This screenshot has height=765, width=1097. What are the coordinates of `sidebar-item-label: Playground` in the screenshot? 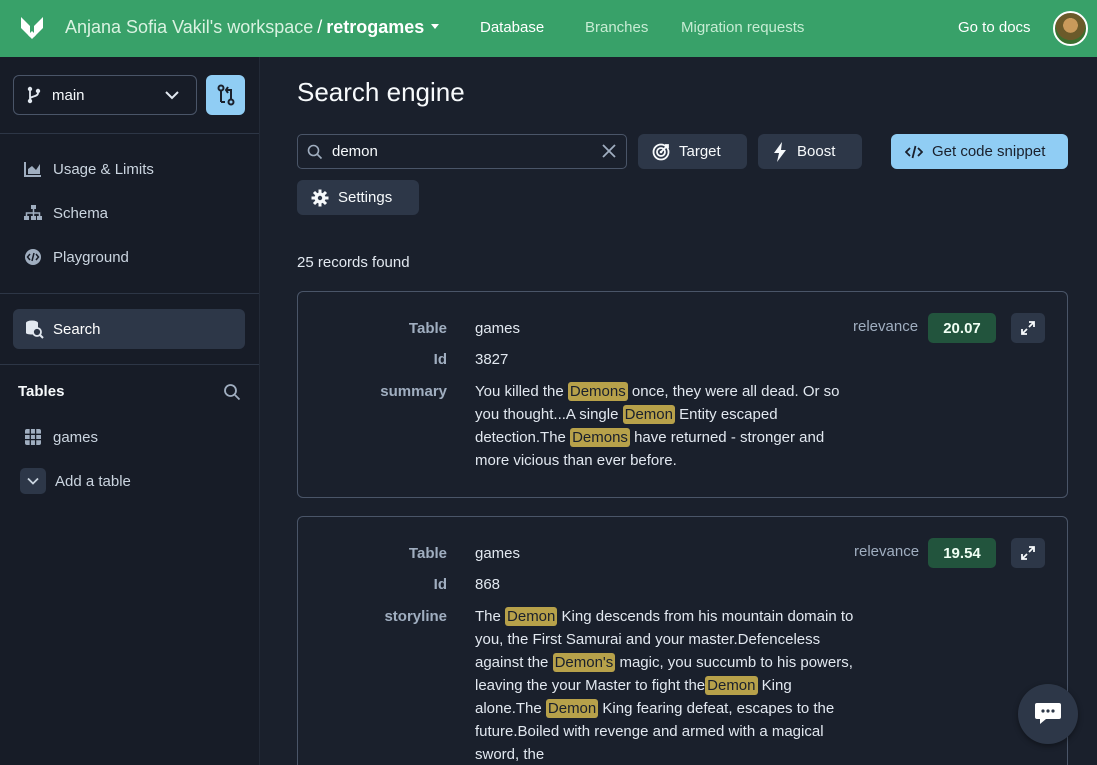 It's located at (91, 257).